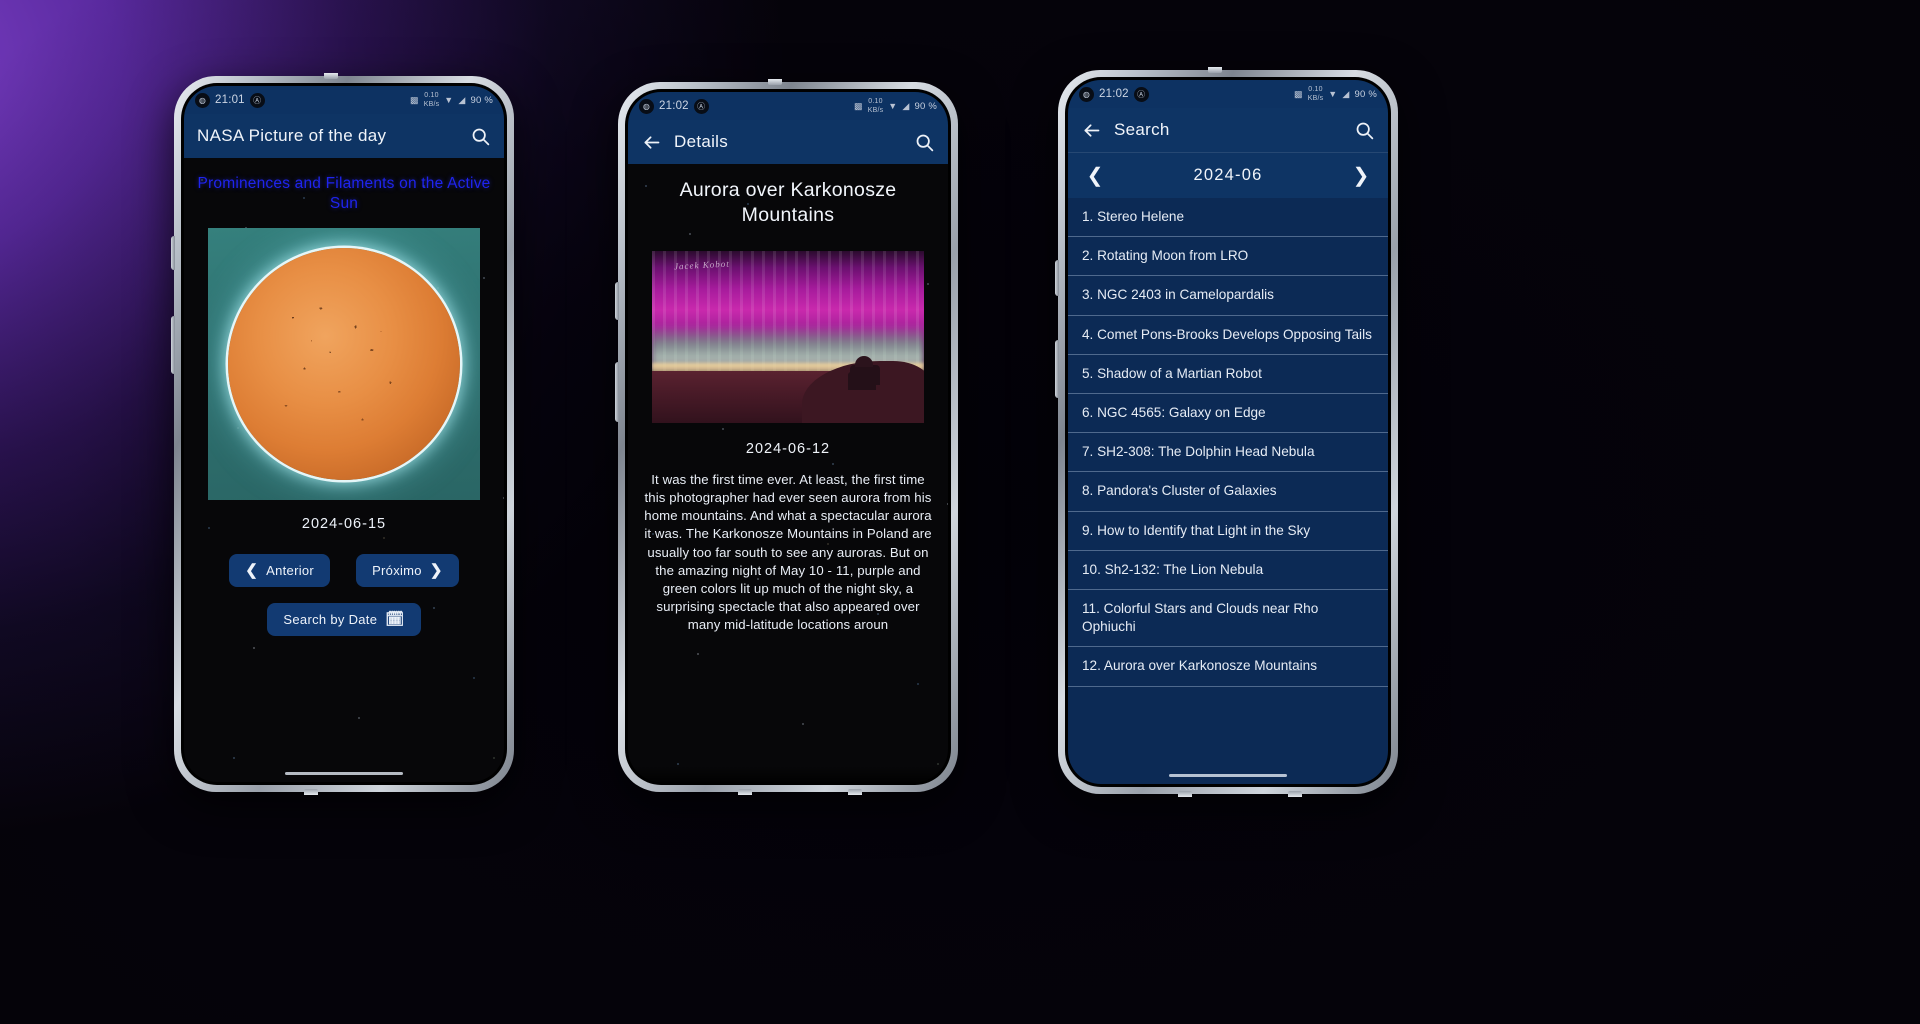  Describe the element at coordinates (1228, 218) in the screenshot. I see `list-item: 1. Stereo Helene` at that location.